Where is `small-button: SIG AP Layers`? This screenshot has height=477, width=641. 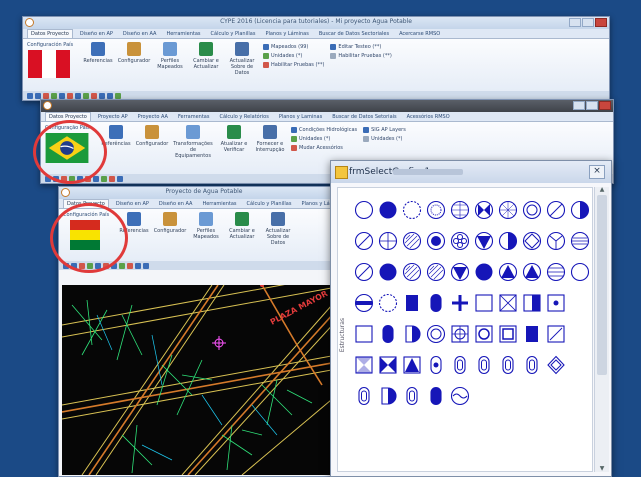 small-button: SIG AP Layers is located at coordinates (384, 130).